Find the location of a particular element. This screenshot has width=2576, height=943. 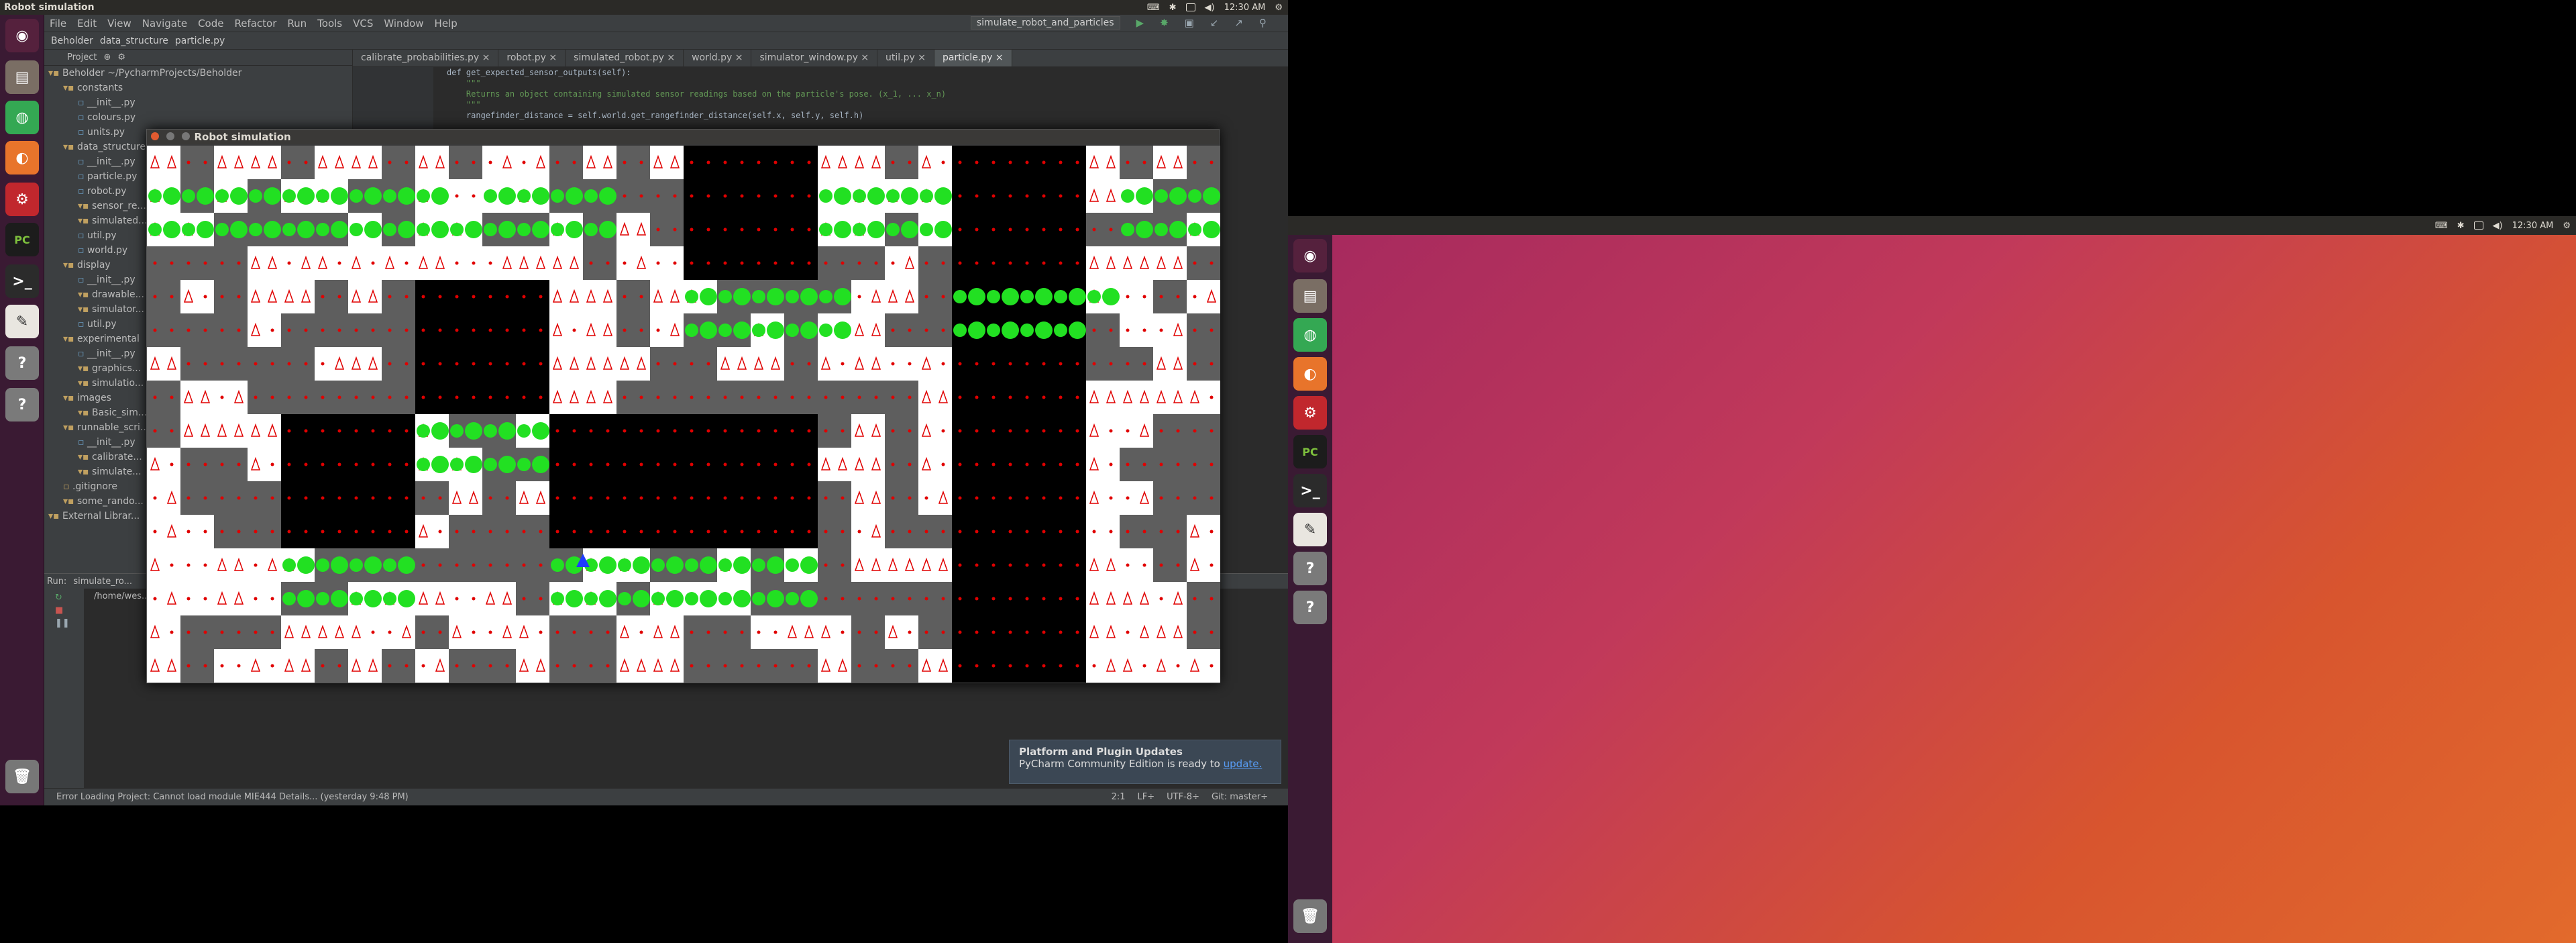

right-terminal-icon: >_ is located at coordinates (1310, 490).